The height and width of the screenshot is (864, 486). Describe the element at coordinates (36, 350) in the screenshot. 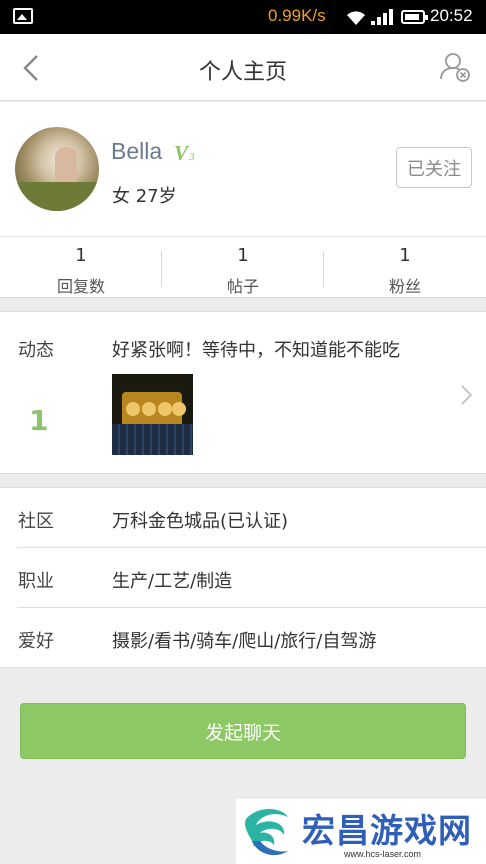

I see `activity-label: 动态` at that location.